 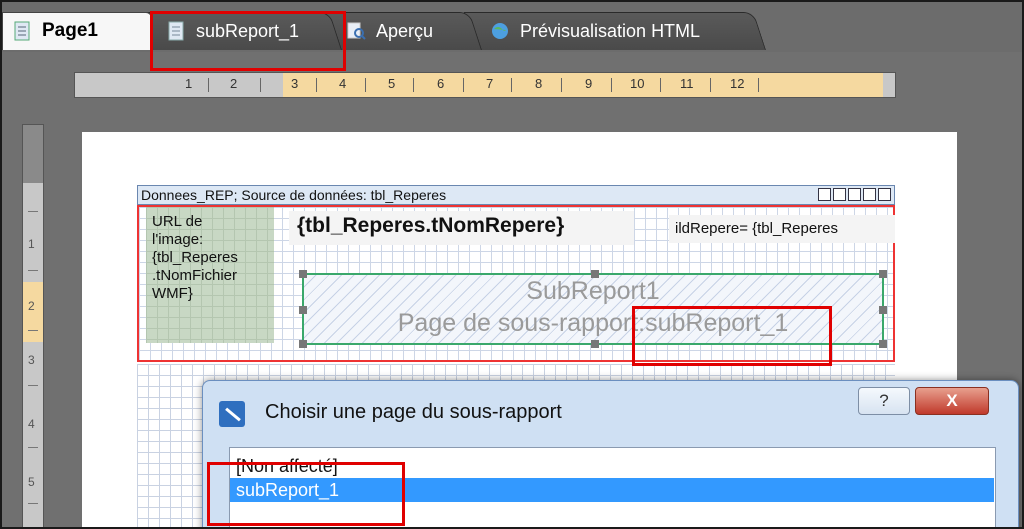 I want to click on tab-label: Aperçu, so click(x=405, y=30).